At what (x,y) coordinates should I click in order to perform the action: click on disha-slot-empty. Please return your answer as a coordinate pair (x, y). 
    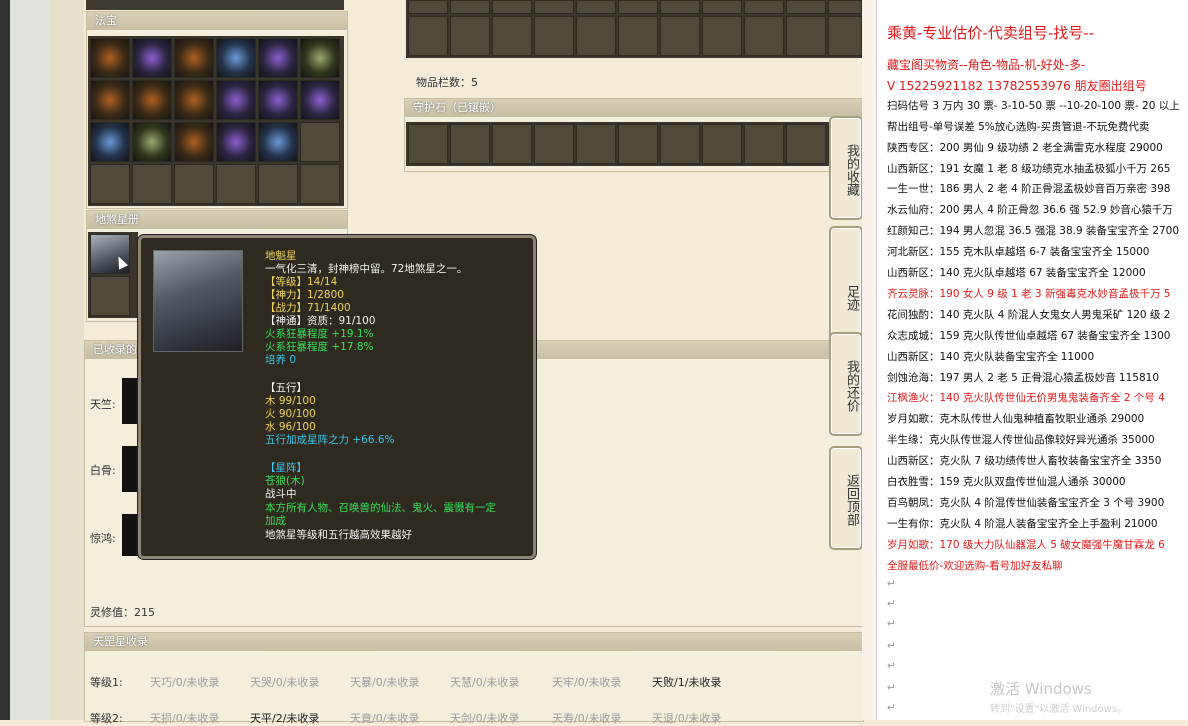
    Looking at the image, I should click on (110, 296).